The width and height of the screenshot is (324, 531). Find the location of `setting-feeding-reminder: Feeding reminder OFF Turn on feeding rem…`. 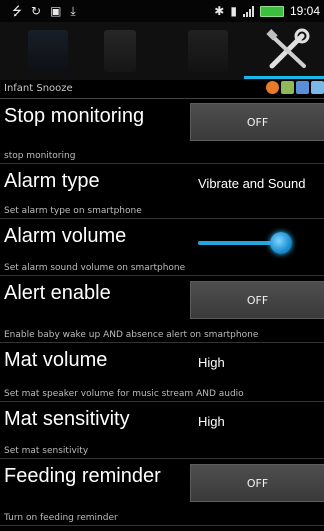

setting-feeding-reminder: Feeding reminder OFF Turn on feeding rem… is located at coordinates (162, 492).